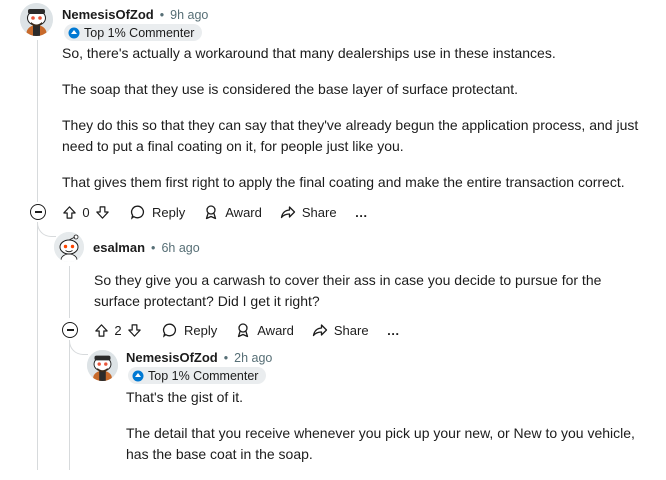  What do you see at coordinates (253, 358) in the screenshot?
I see `timestamp: 2h ago` at bounding box center [253, 358].